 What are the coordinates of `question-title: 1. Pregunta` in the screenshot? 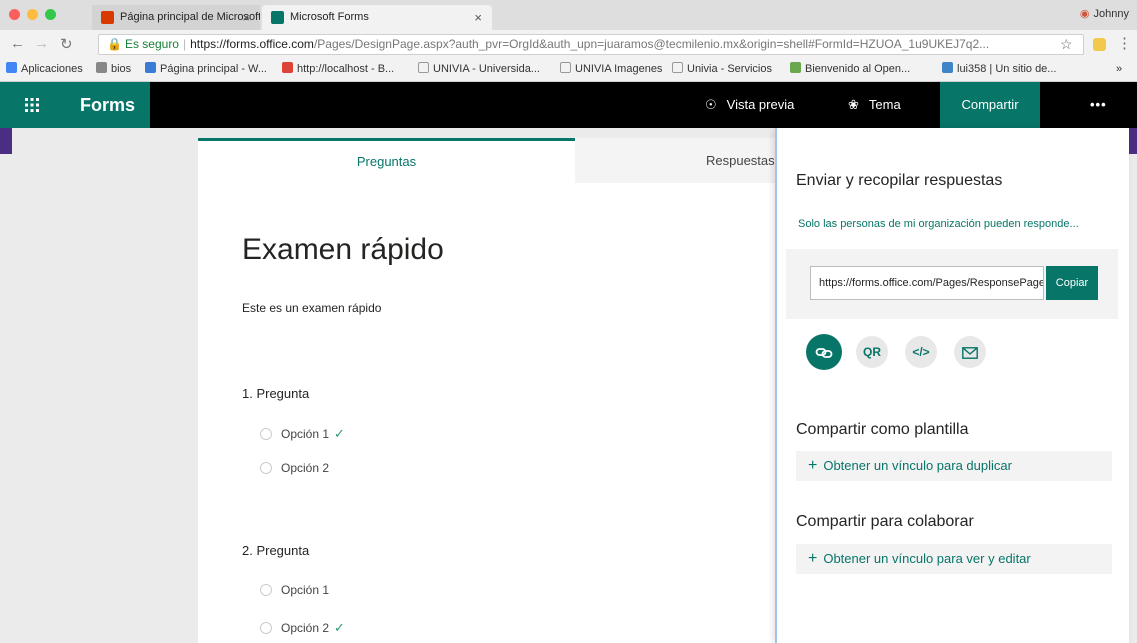 It's located at (275, 393).